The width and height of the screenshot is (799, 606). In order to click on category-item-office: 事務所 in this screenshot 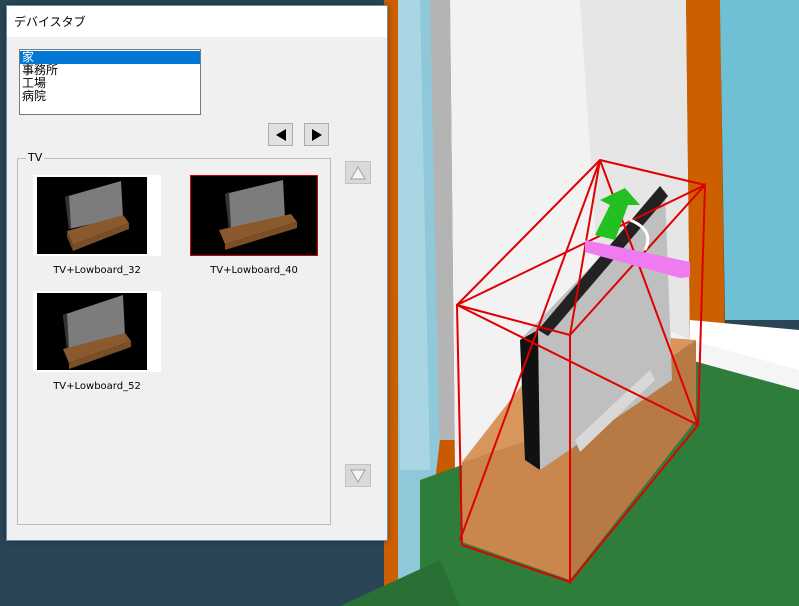, I will do `click(110, 70)`.